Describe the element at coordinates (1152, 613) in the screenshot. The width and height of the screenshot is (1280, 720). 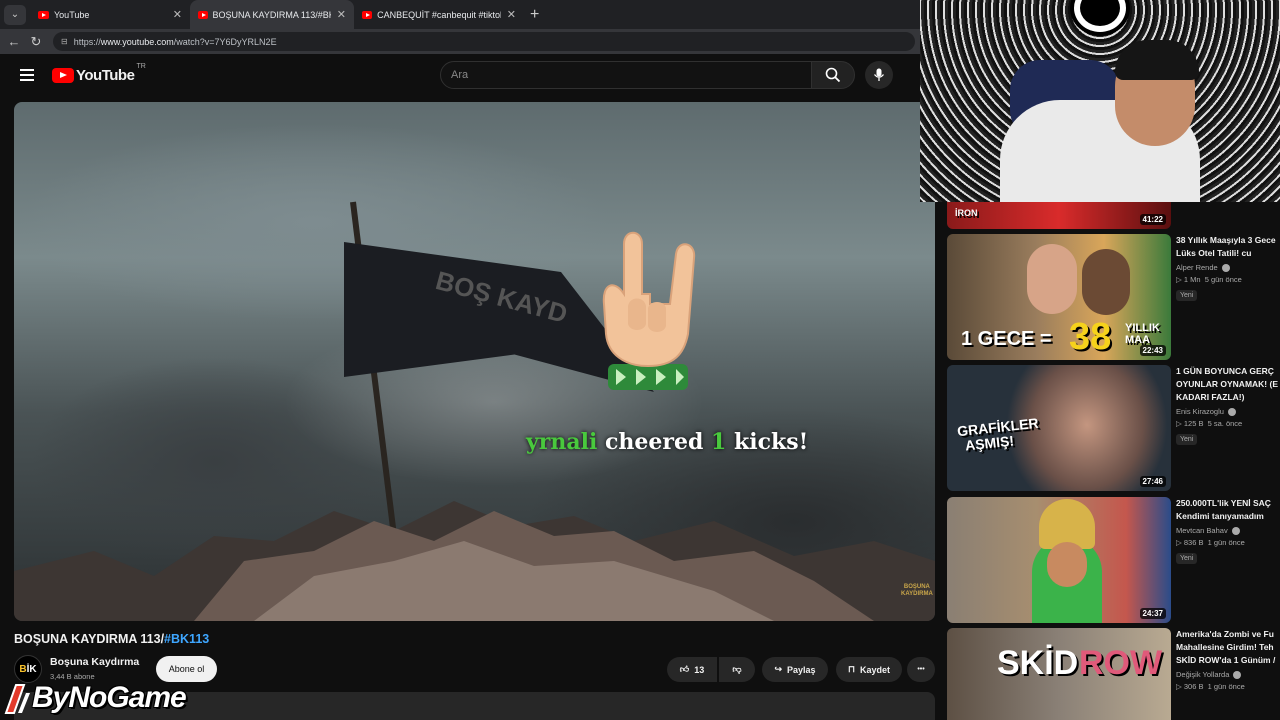
I see `video-duration: 24:37` at that location.